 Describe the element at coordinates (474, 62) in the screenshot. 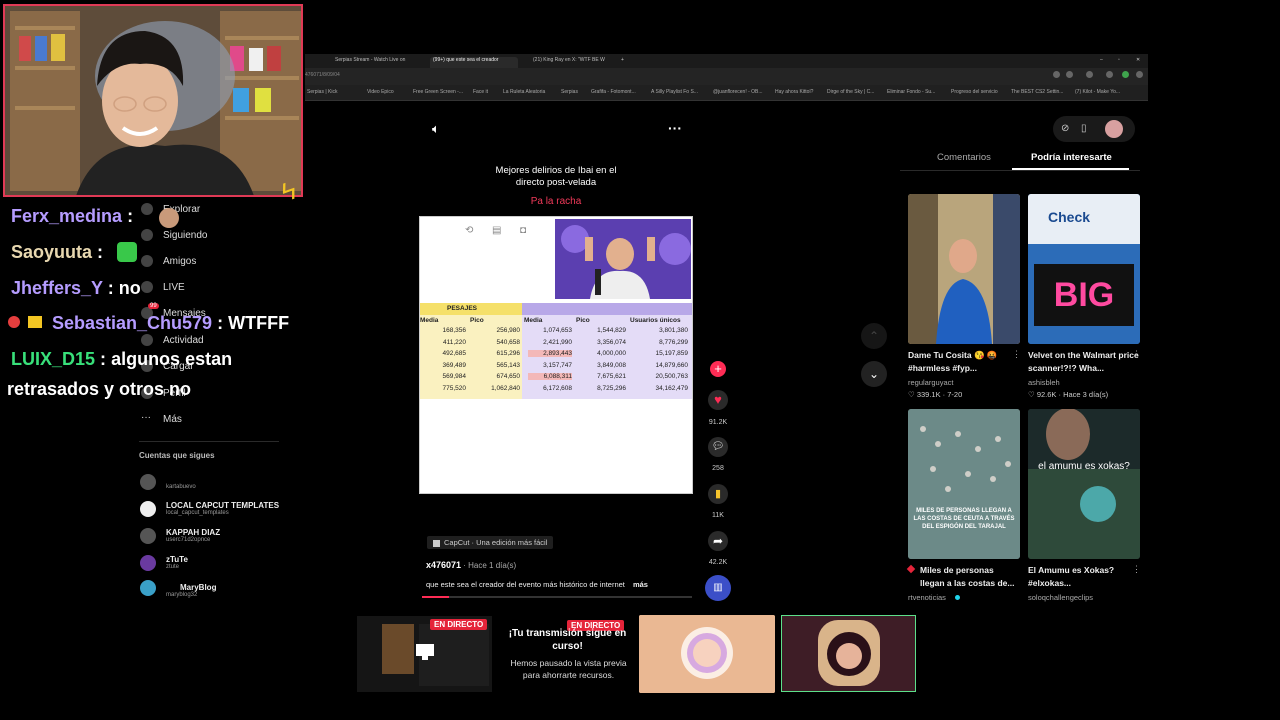

I see `browser-tab-active: (99+) que este sea el creador` at that location.